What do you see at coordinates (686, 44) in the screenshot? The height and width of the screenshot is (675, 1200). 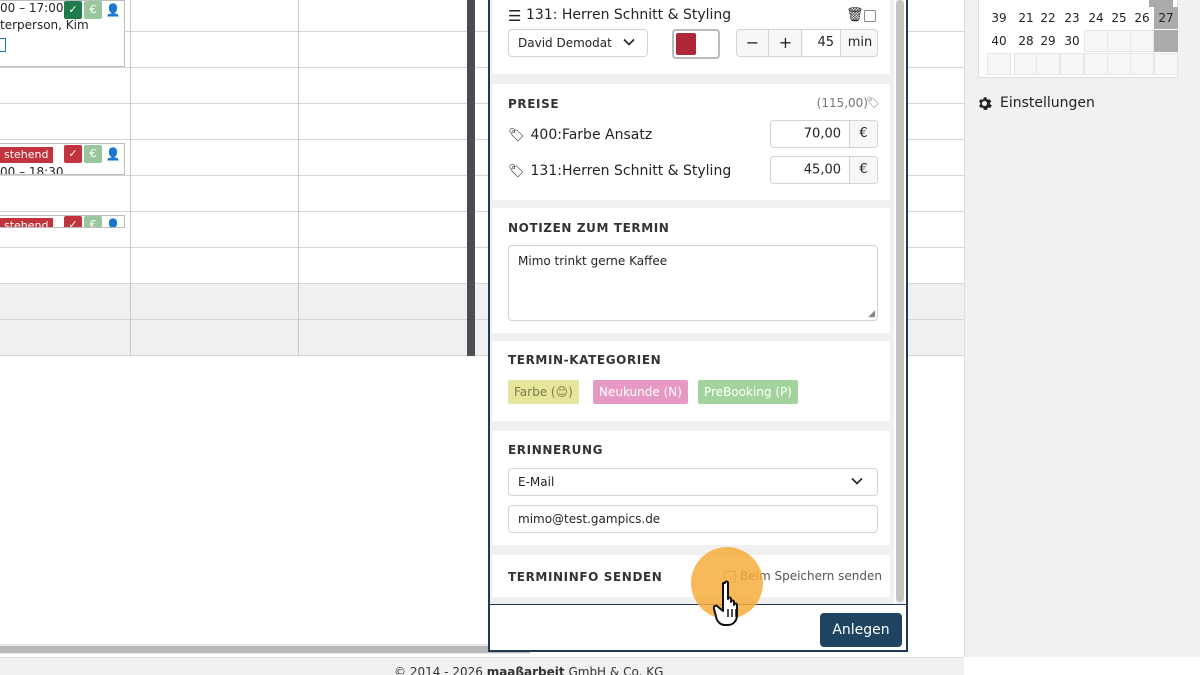 I see `staff-color-swatch` at bounding box center [686, 44].